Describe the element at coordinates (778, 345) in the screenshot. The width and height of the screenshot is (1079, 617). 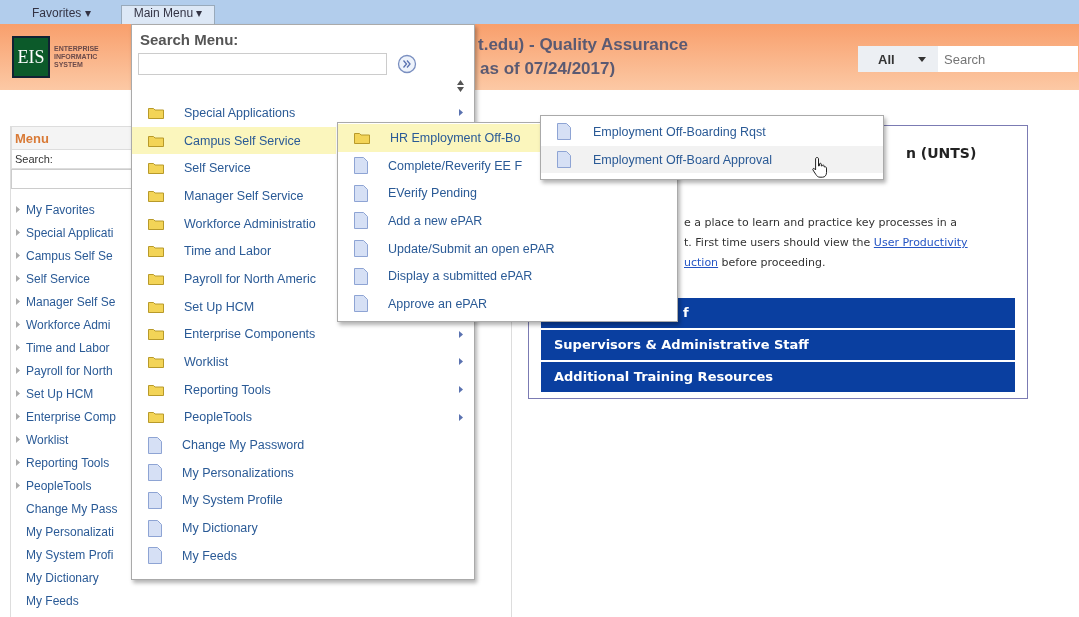
I see `section-bar: Supervisors & Administrative Staff` at that location.